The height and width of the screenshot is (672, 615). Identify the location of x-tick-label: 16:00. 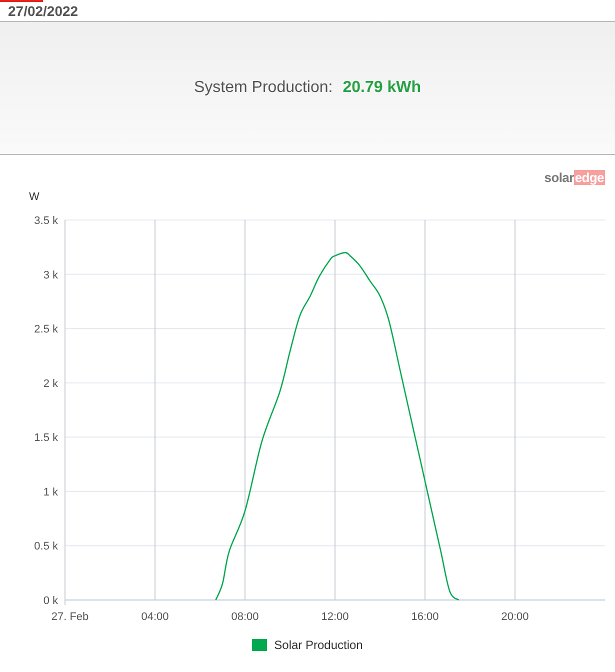
(425, 617).